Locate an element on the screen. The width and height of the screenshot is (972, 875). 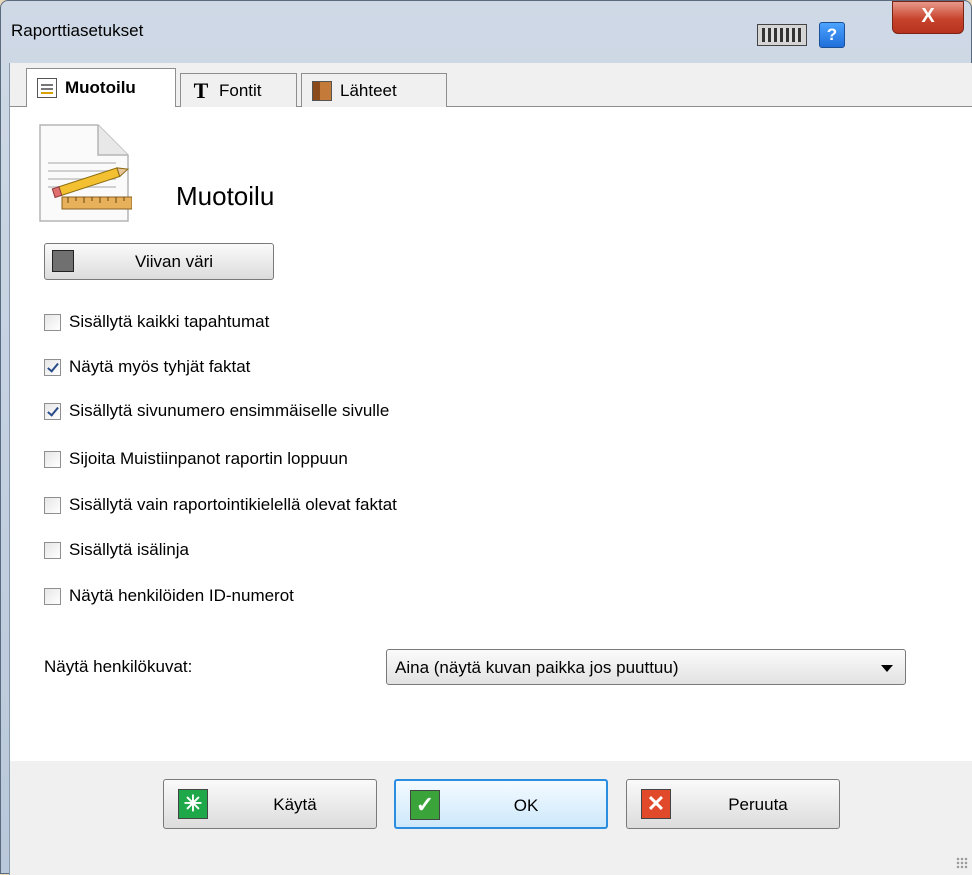
cancel-button: ✕ Peruuta is located at coordinates (733, 804).